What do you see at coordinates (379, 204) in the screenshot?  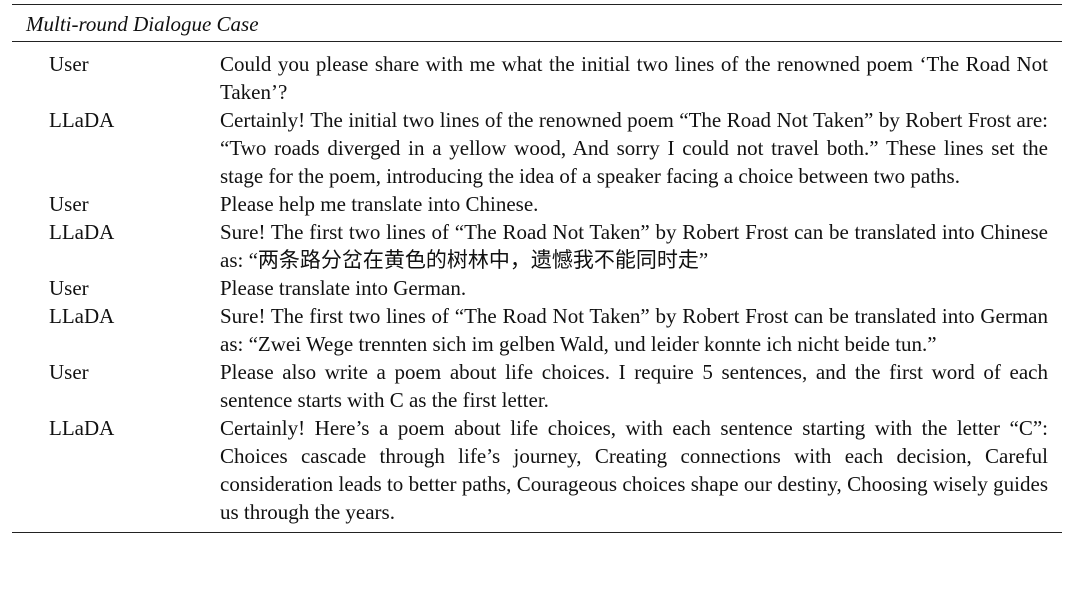 I see `utterance-text: Please help me translate into Chinese.` at bounding box center [379, 204].